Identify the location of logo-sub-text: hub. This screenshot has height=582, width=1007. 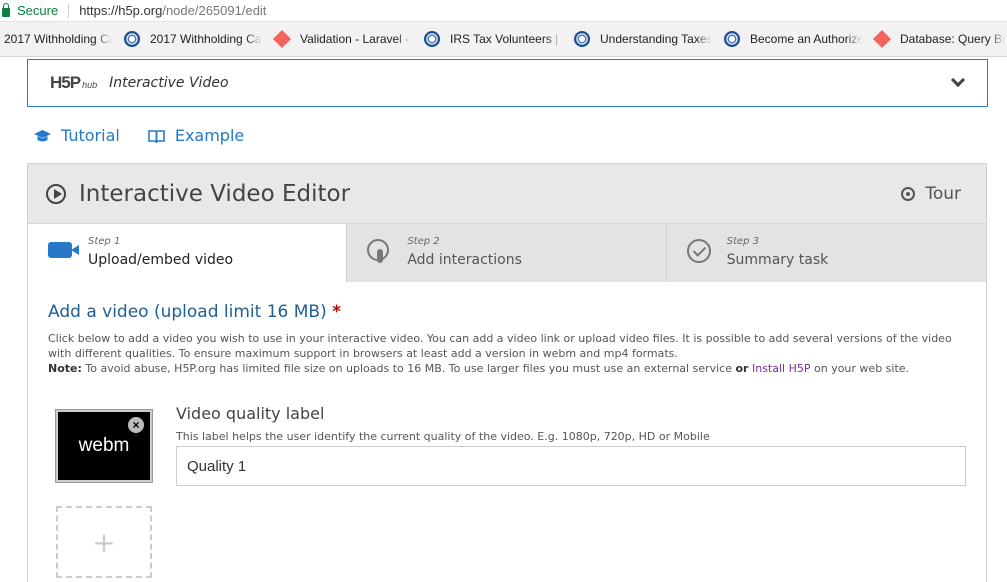
(90, 85).